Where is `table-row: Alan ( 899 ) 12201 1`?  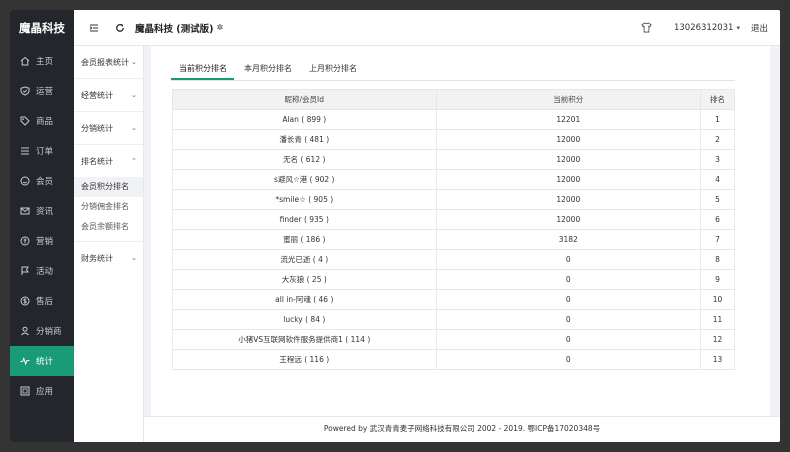
table-row: Alan ( 899 ) 12201 1 is located at coordinates (453, 119).